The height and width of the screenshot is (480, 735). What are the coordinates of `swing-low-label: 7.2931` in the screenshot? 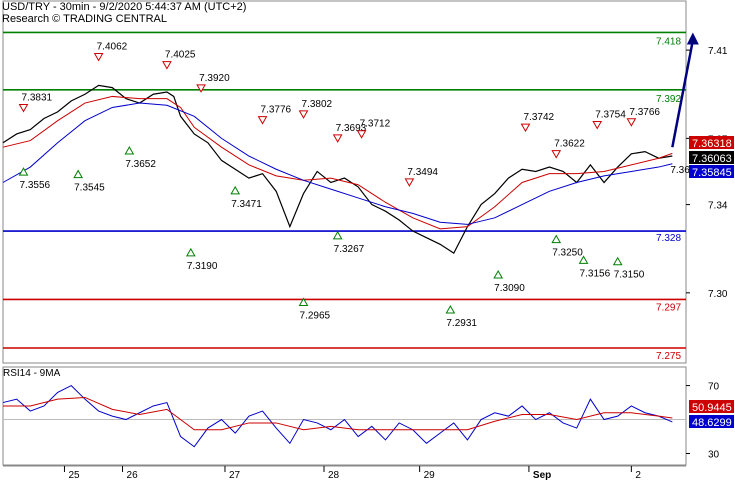 It's located at (461, 323).